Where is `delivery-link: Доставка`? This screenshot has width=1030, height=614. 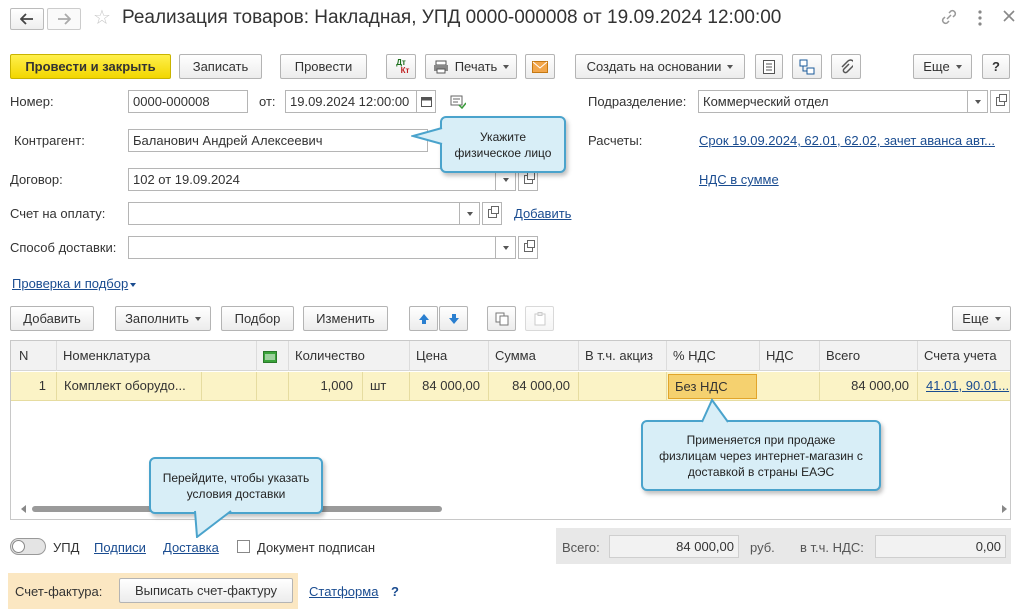 delivery-link: Доставка is located at coordinates (191, 547).